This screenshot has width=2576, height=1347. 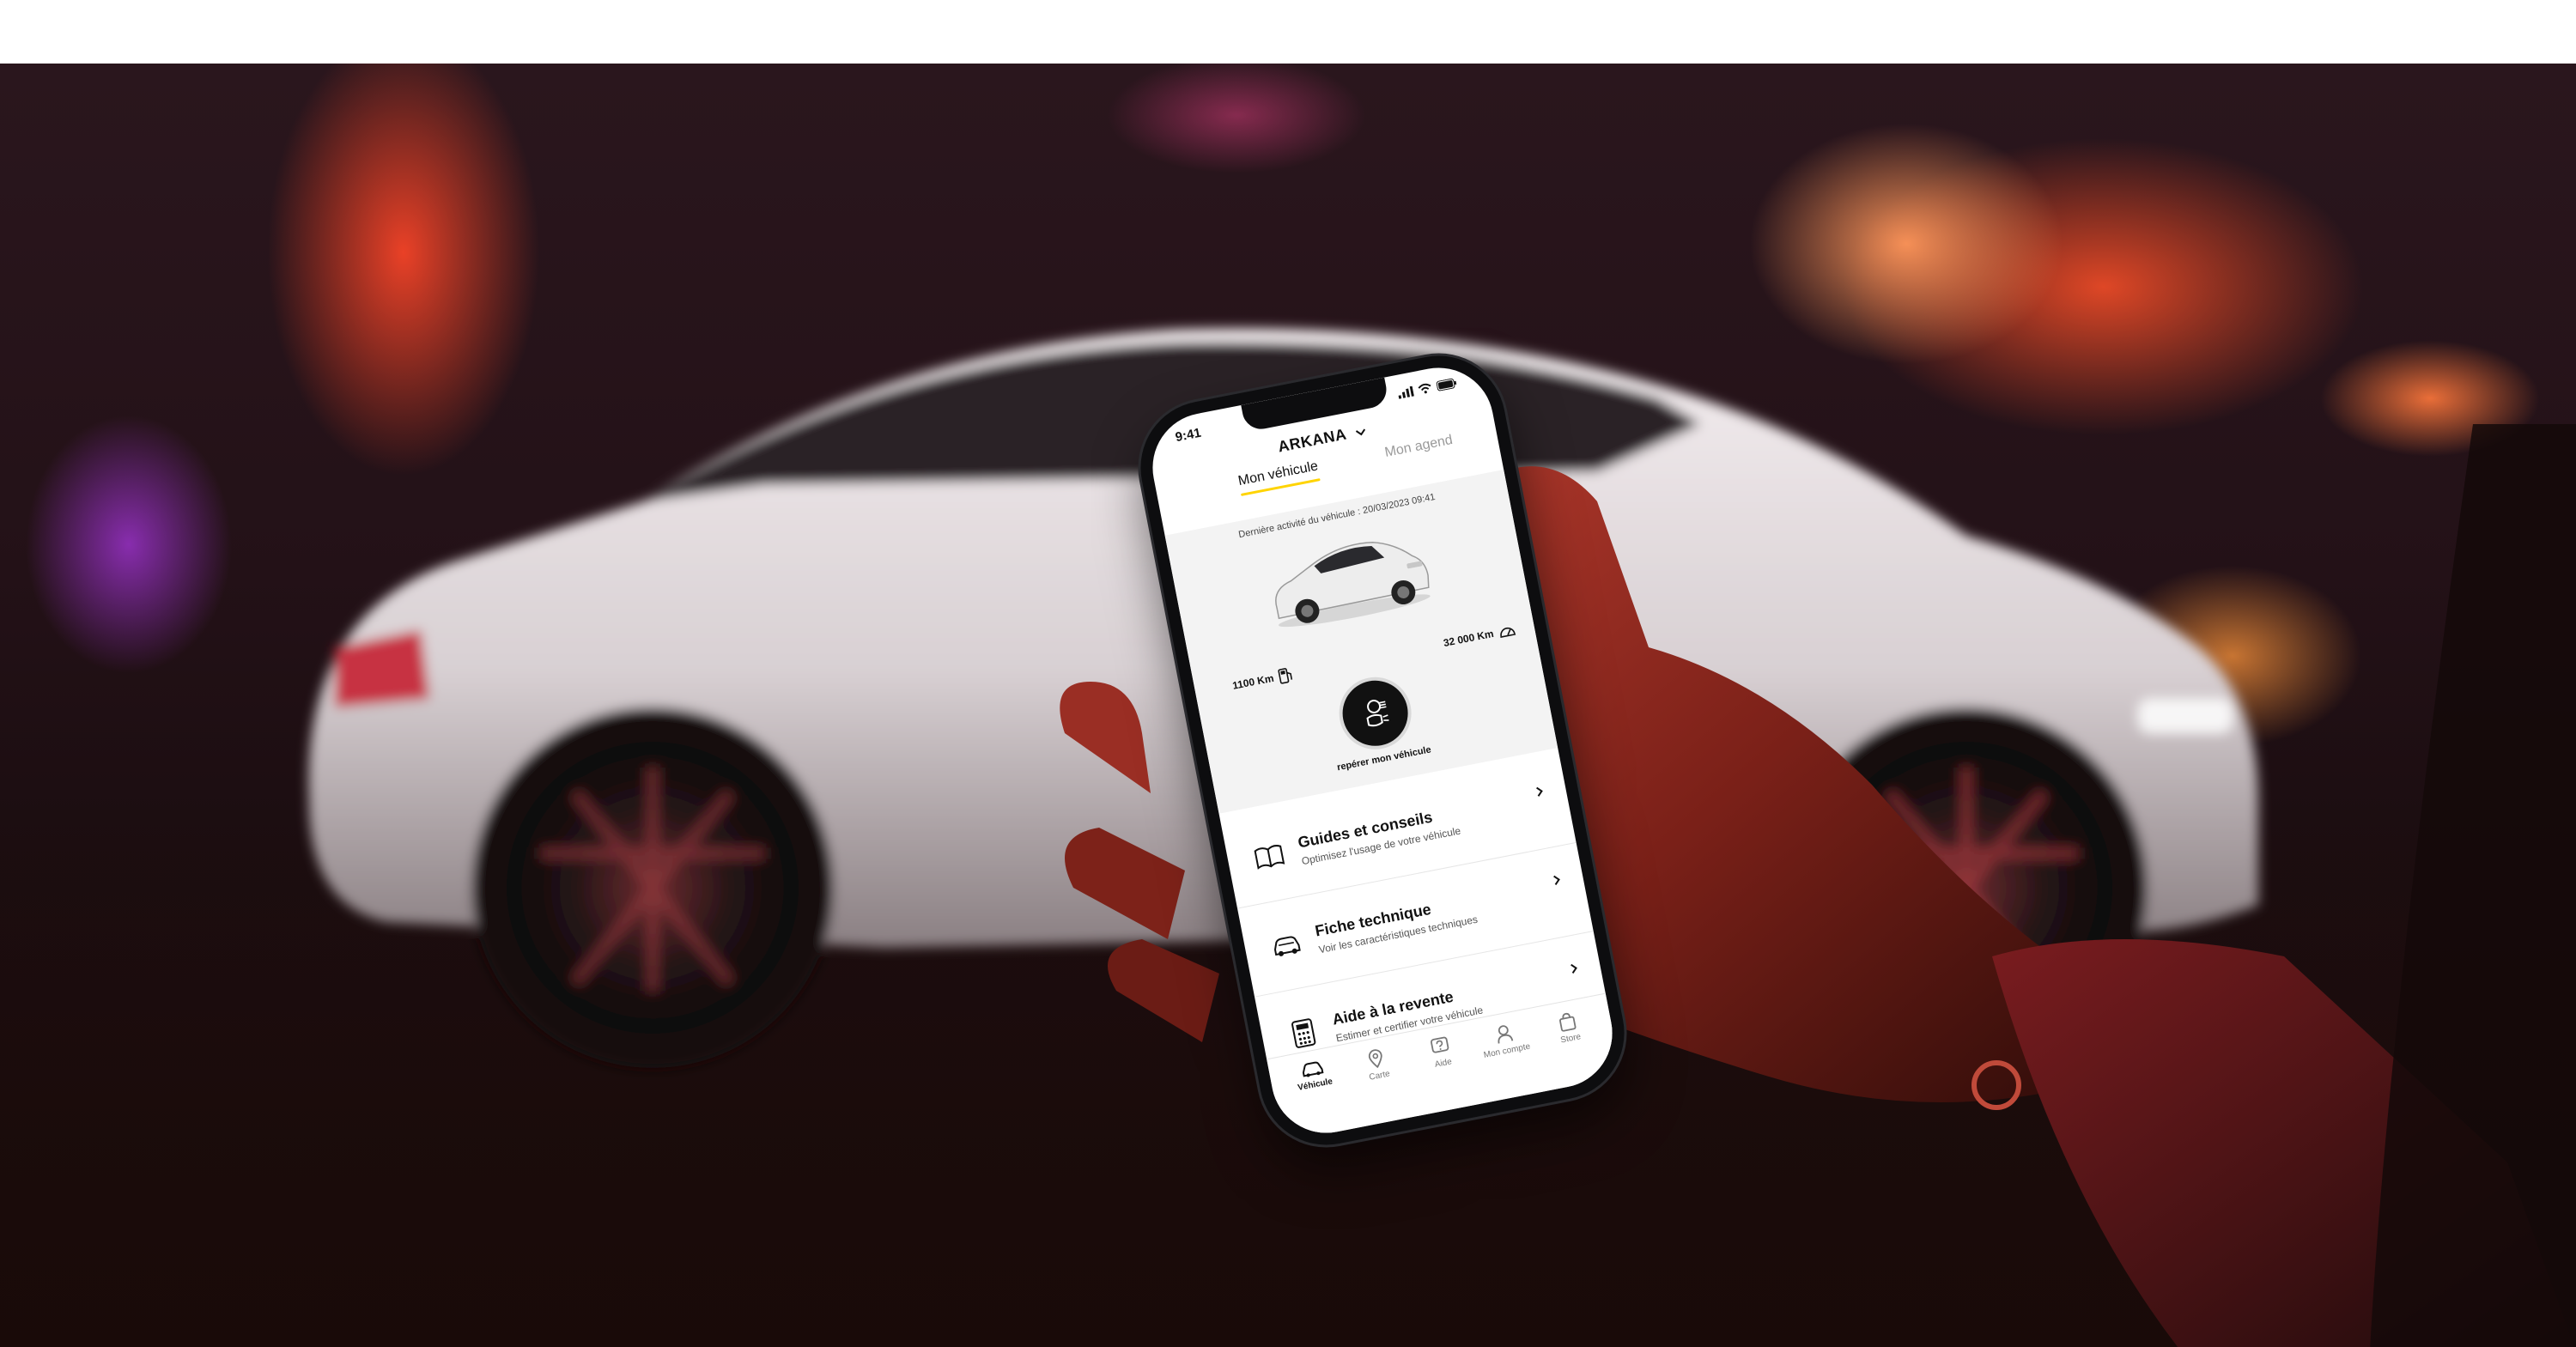 What do you see at coordinates (1418, 447) in the screenshot?
I see `tab-mon-agenda: Mon agend` at bounding box center [1418, 447].